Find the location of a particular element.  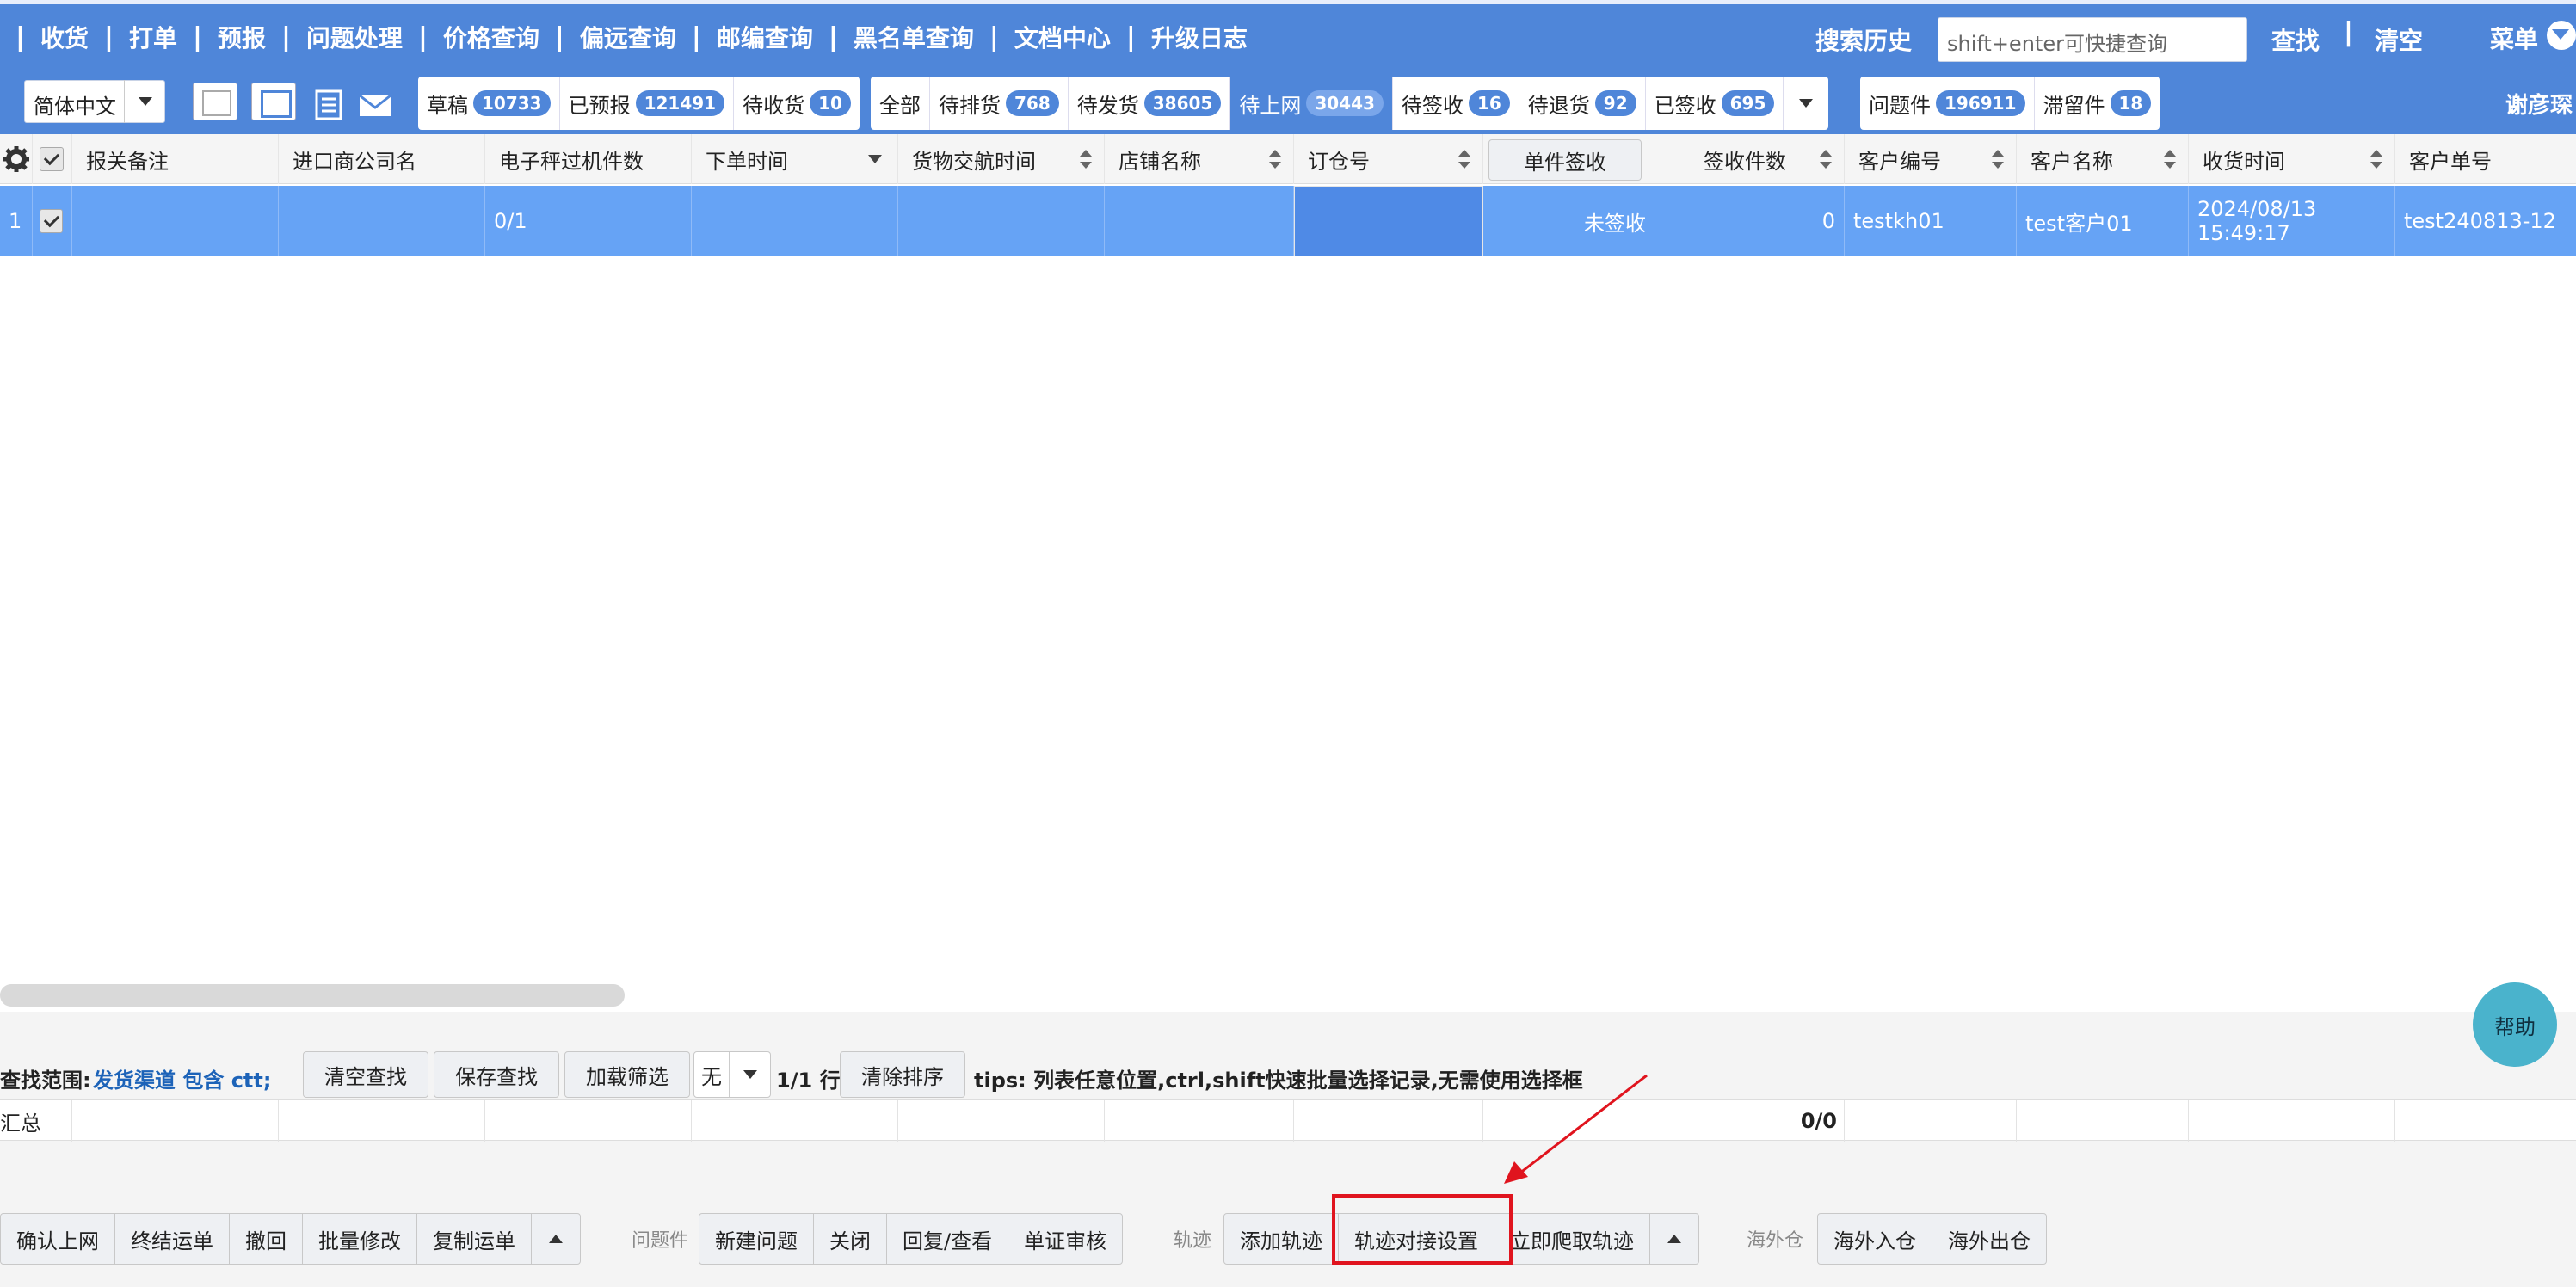

list-icon is located at coordinates (329, 105).